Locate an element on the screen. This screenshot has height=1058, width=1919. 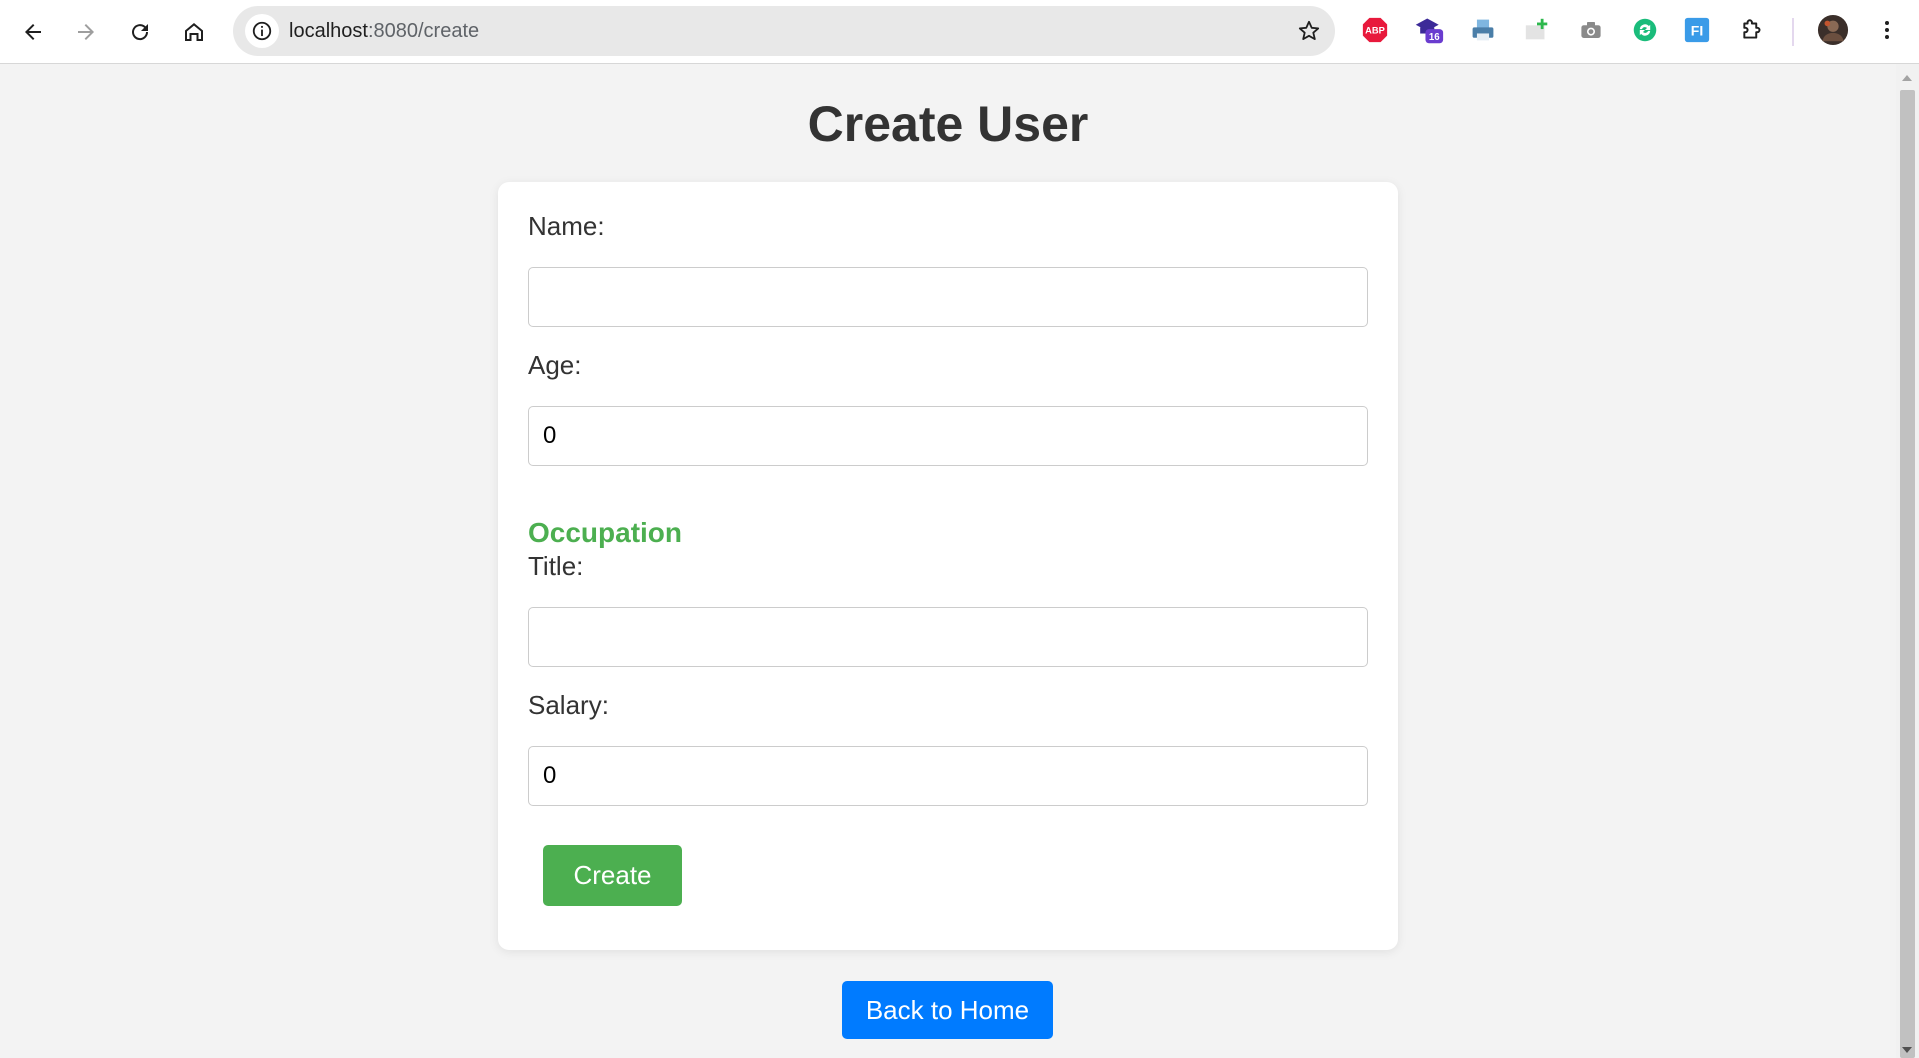
home-icon is located at coordinates (194, 32).